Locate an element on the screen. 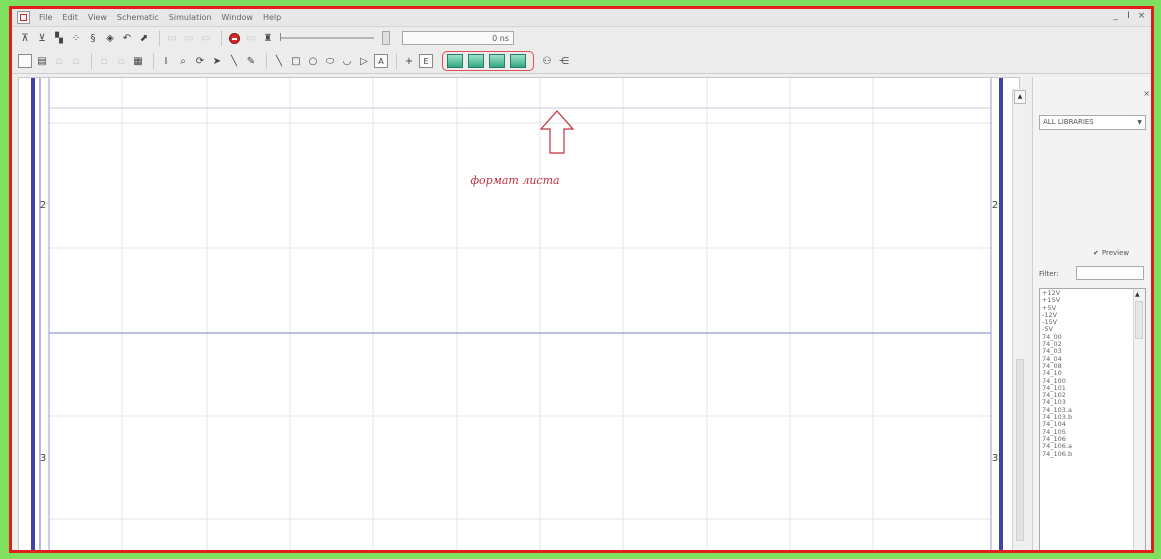 The height and width of the screenshot is (559, 1161). paste-icon: ▫ is located at coordinates (121, 61).